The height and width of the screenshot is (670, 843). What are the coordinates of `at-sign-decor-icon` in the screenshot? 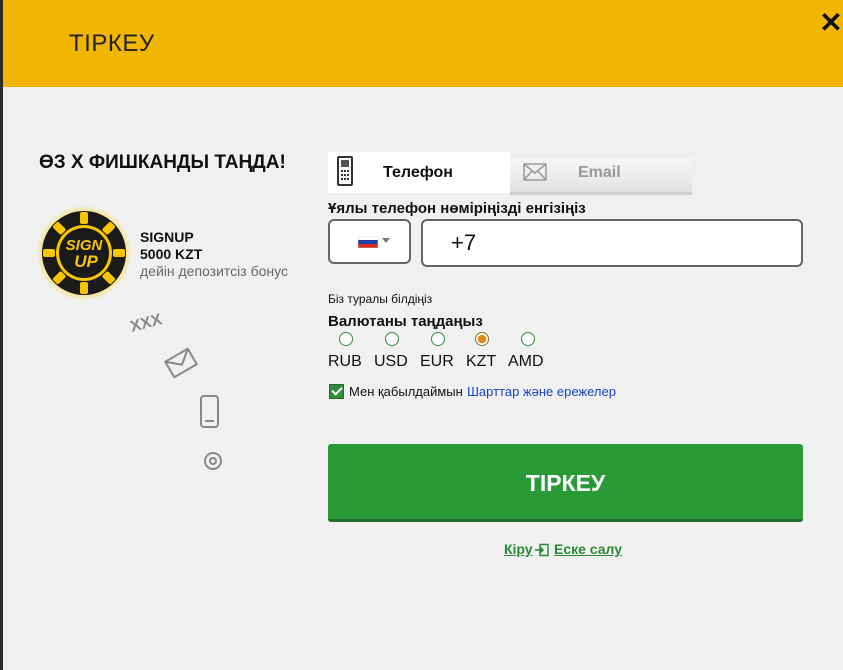 It's located at (213, 461).